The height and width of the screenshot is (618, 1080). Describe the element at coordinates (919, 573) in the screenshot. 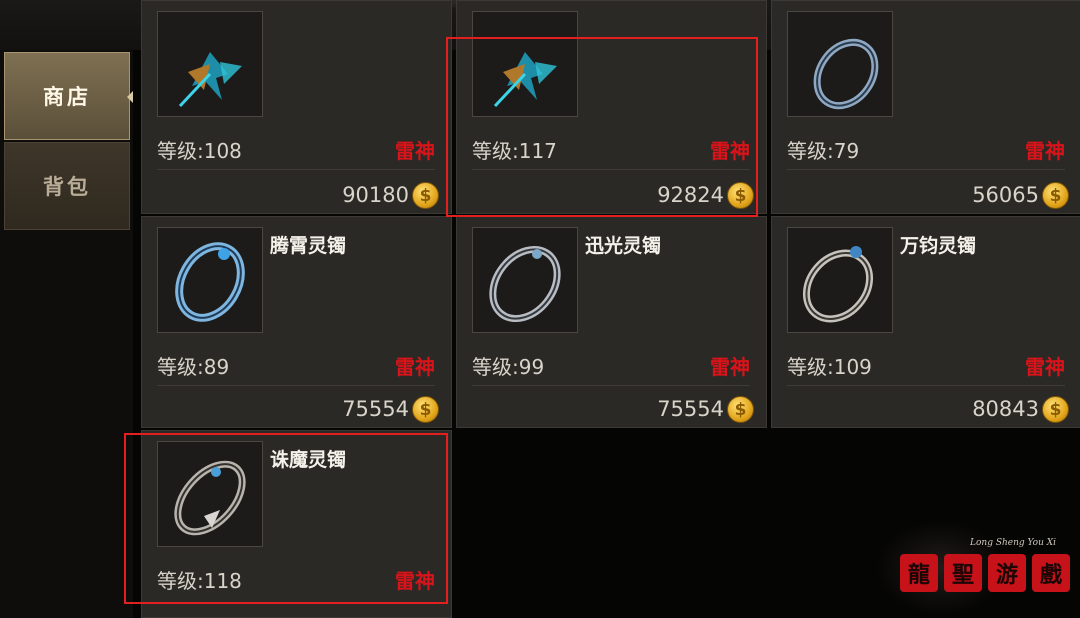

I see `watermark-seal: 龍` at that location.